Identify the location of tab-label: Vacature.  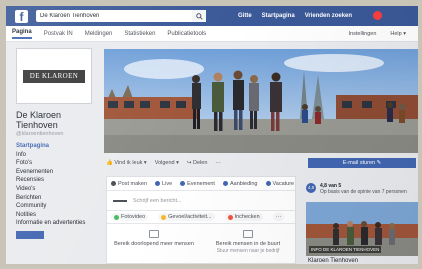
(283, 183).